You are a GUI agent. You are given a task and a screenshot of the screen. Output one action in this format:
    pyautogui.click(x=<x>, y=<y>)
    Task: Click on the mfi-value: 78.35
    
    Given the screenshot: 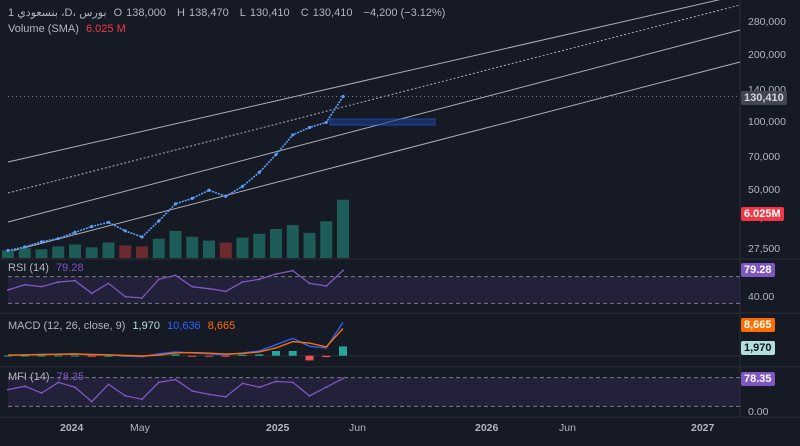 What is the action you would take?
    pyautogui.click(x=70, y=377)
    